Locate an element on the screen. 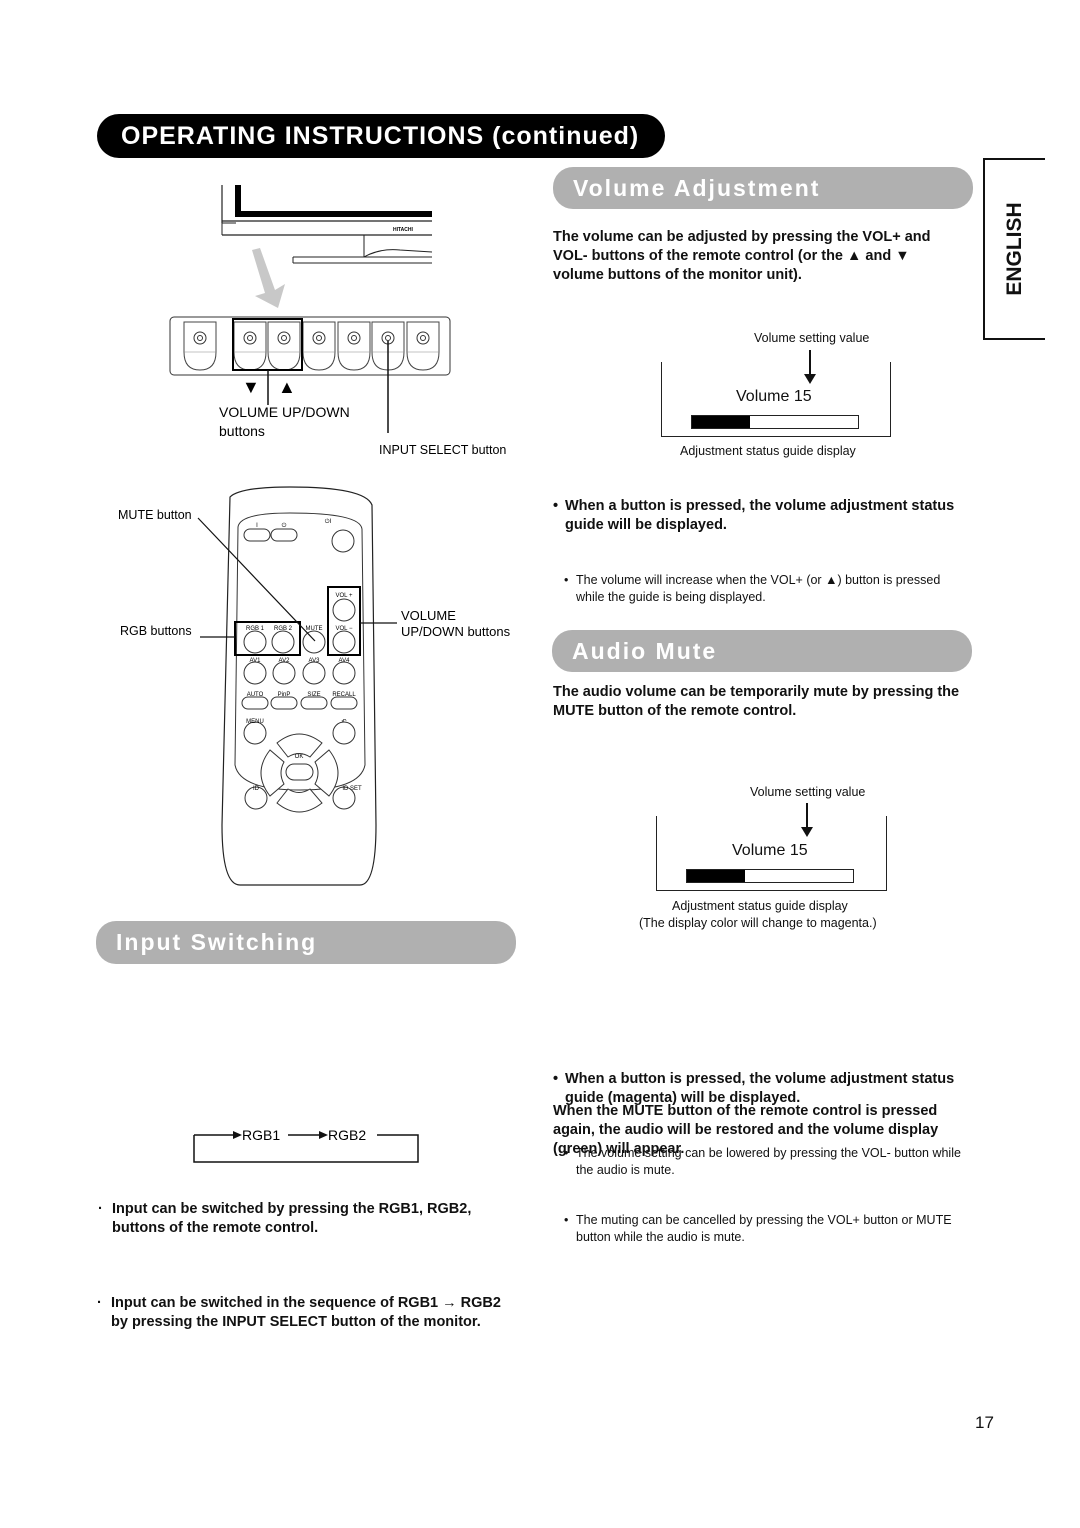 This screenshot has width=1080, height=1528. recall-button: RECALL is located at coordinates (344, 701).